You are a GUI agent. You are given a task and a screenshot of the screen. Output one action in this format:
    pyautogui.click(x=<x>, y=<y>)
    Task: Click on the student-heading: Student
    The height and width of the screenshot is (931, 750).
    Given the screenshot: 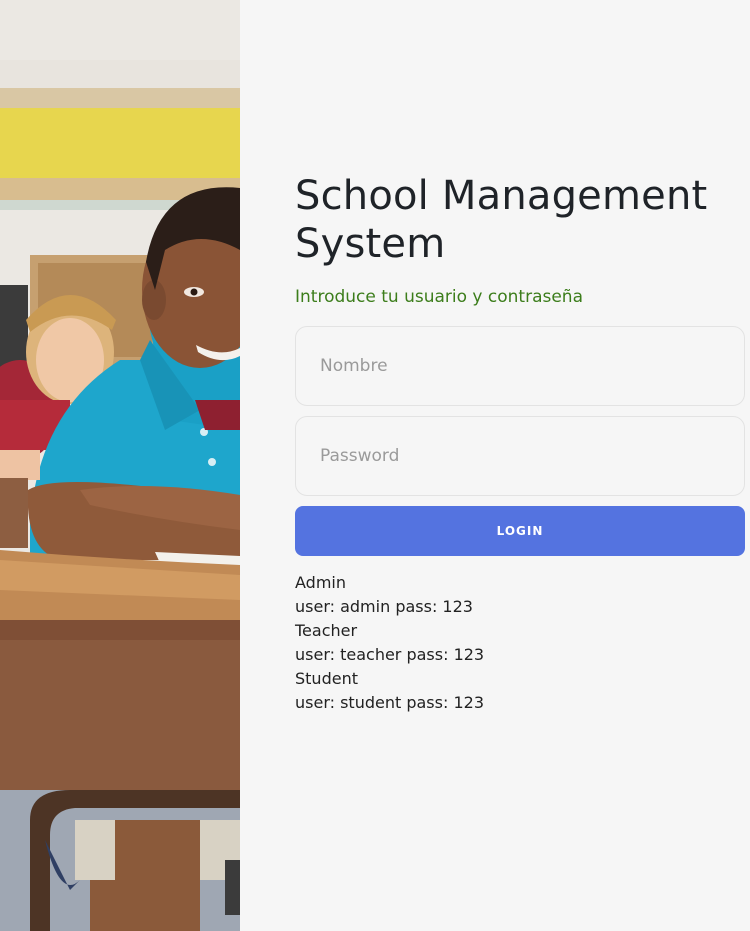 What is the action you would take?
    pyautogui.click(x=326, y=678)
    